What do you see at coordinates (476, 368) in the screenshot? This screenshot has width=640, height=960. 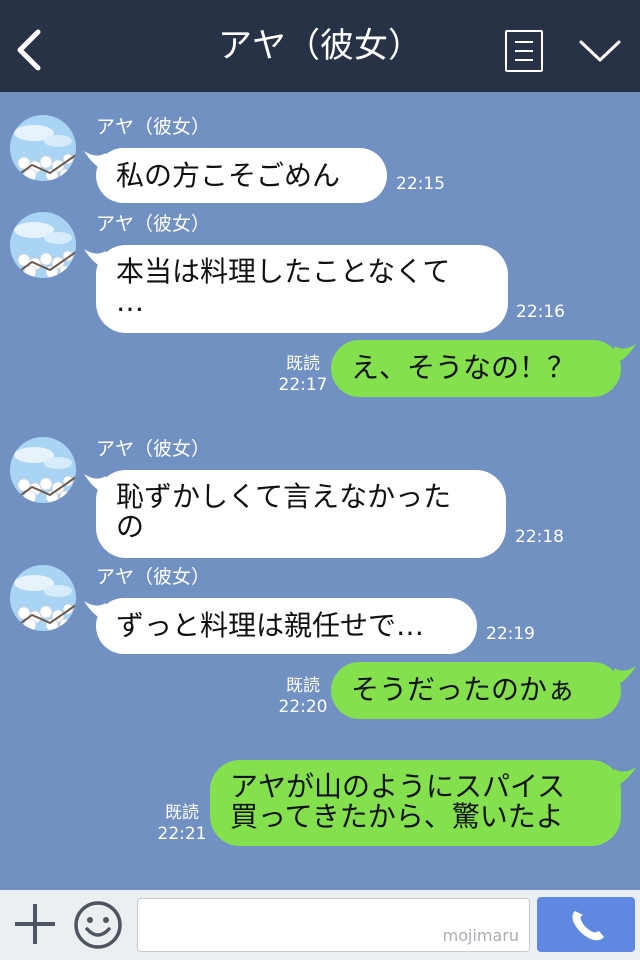 I see `message-bubble: え、そうなの！？` at bounding box center [476, 368].